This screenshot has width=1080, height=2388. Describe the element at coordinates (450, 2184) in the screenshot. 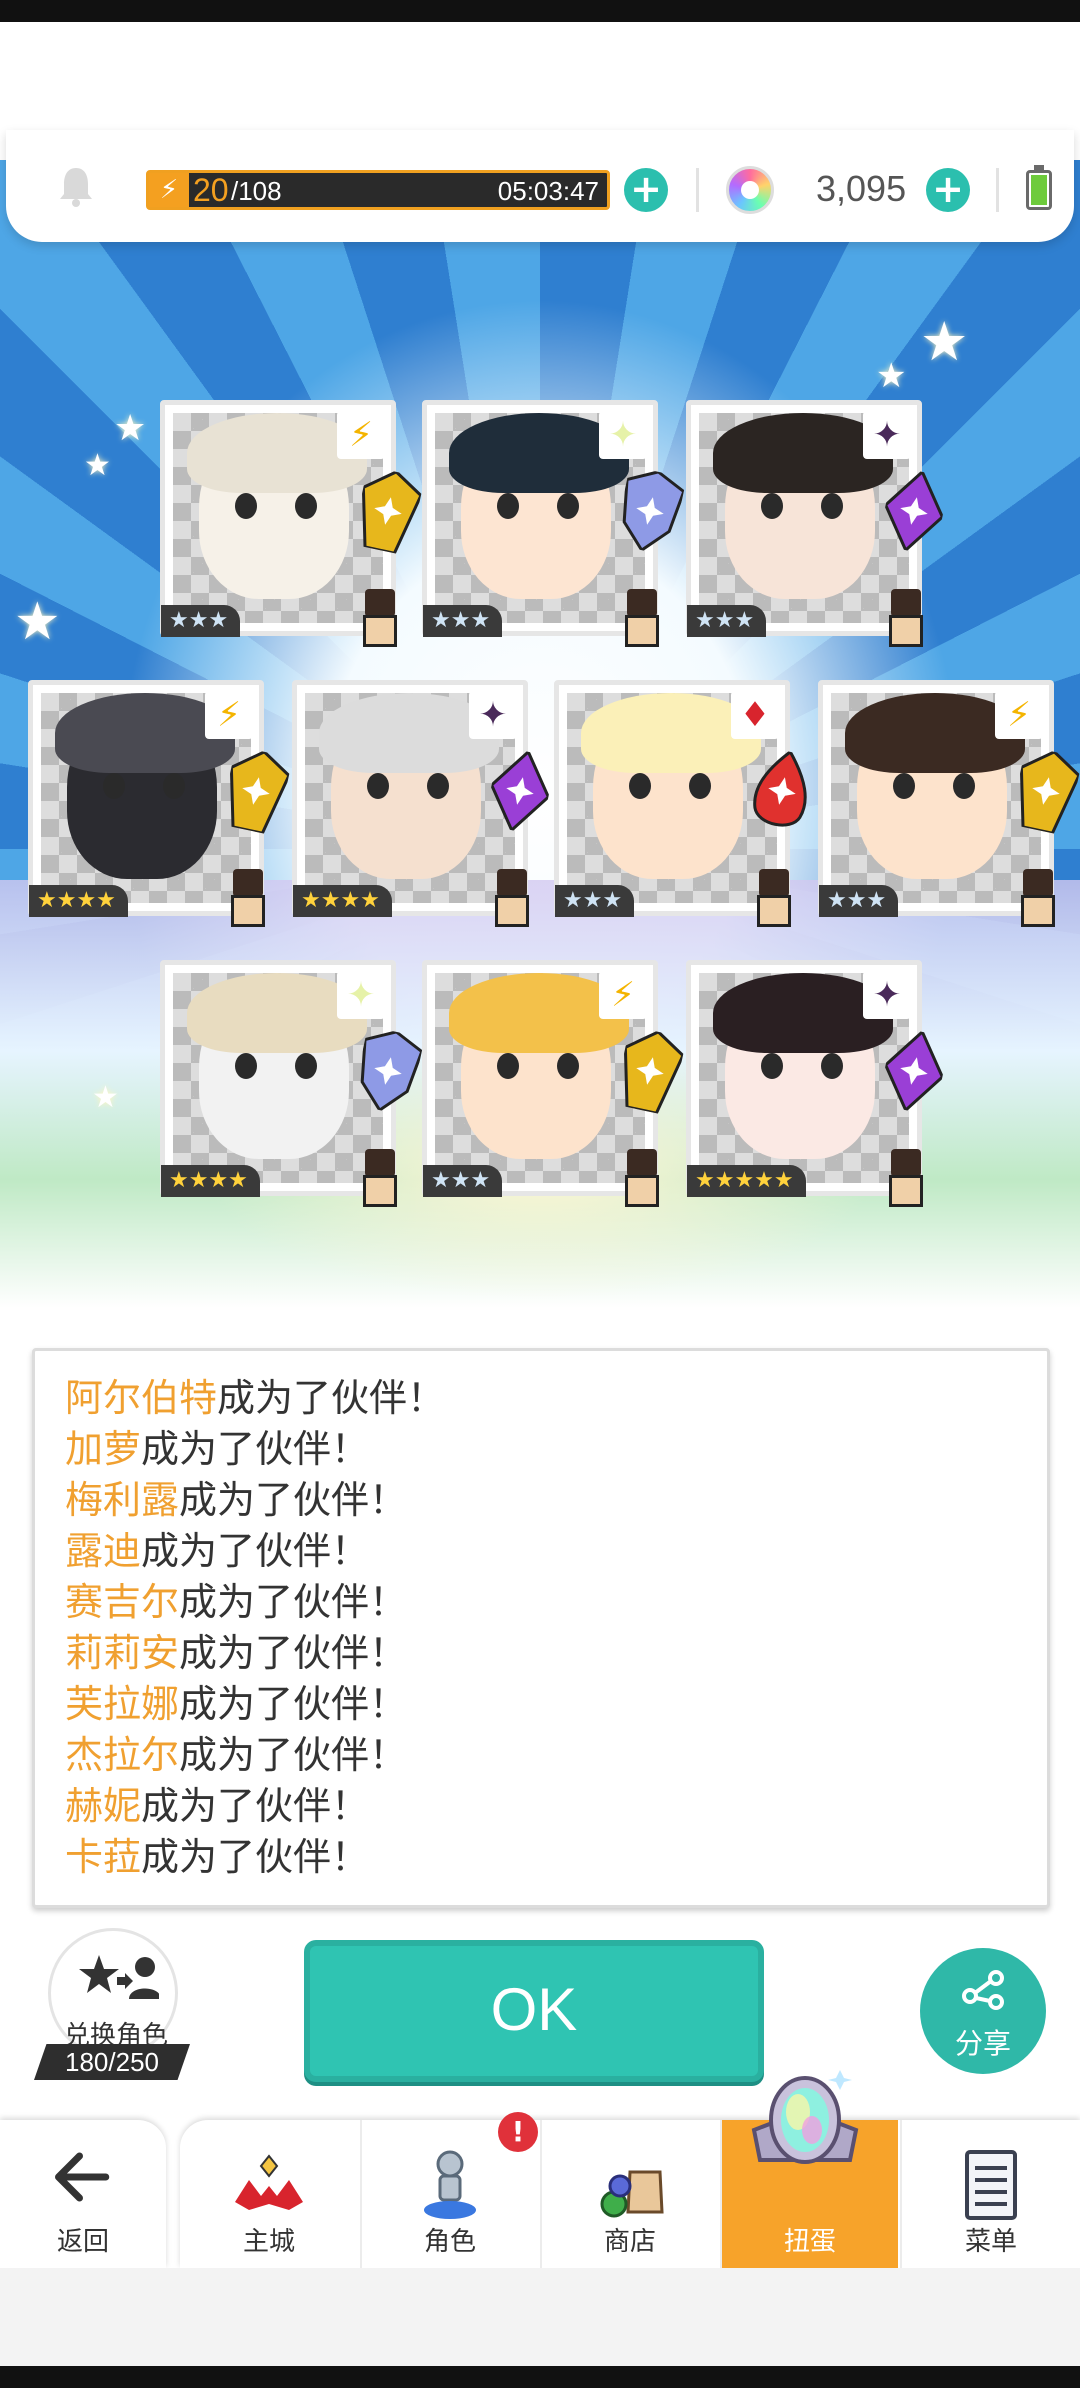

I see `character-statue-icon` at that location.